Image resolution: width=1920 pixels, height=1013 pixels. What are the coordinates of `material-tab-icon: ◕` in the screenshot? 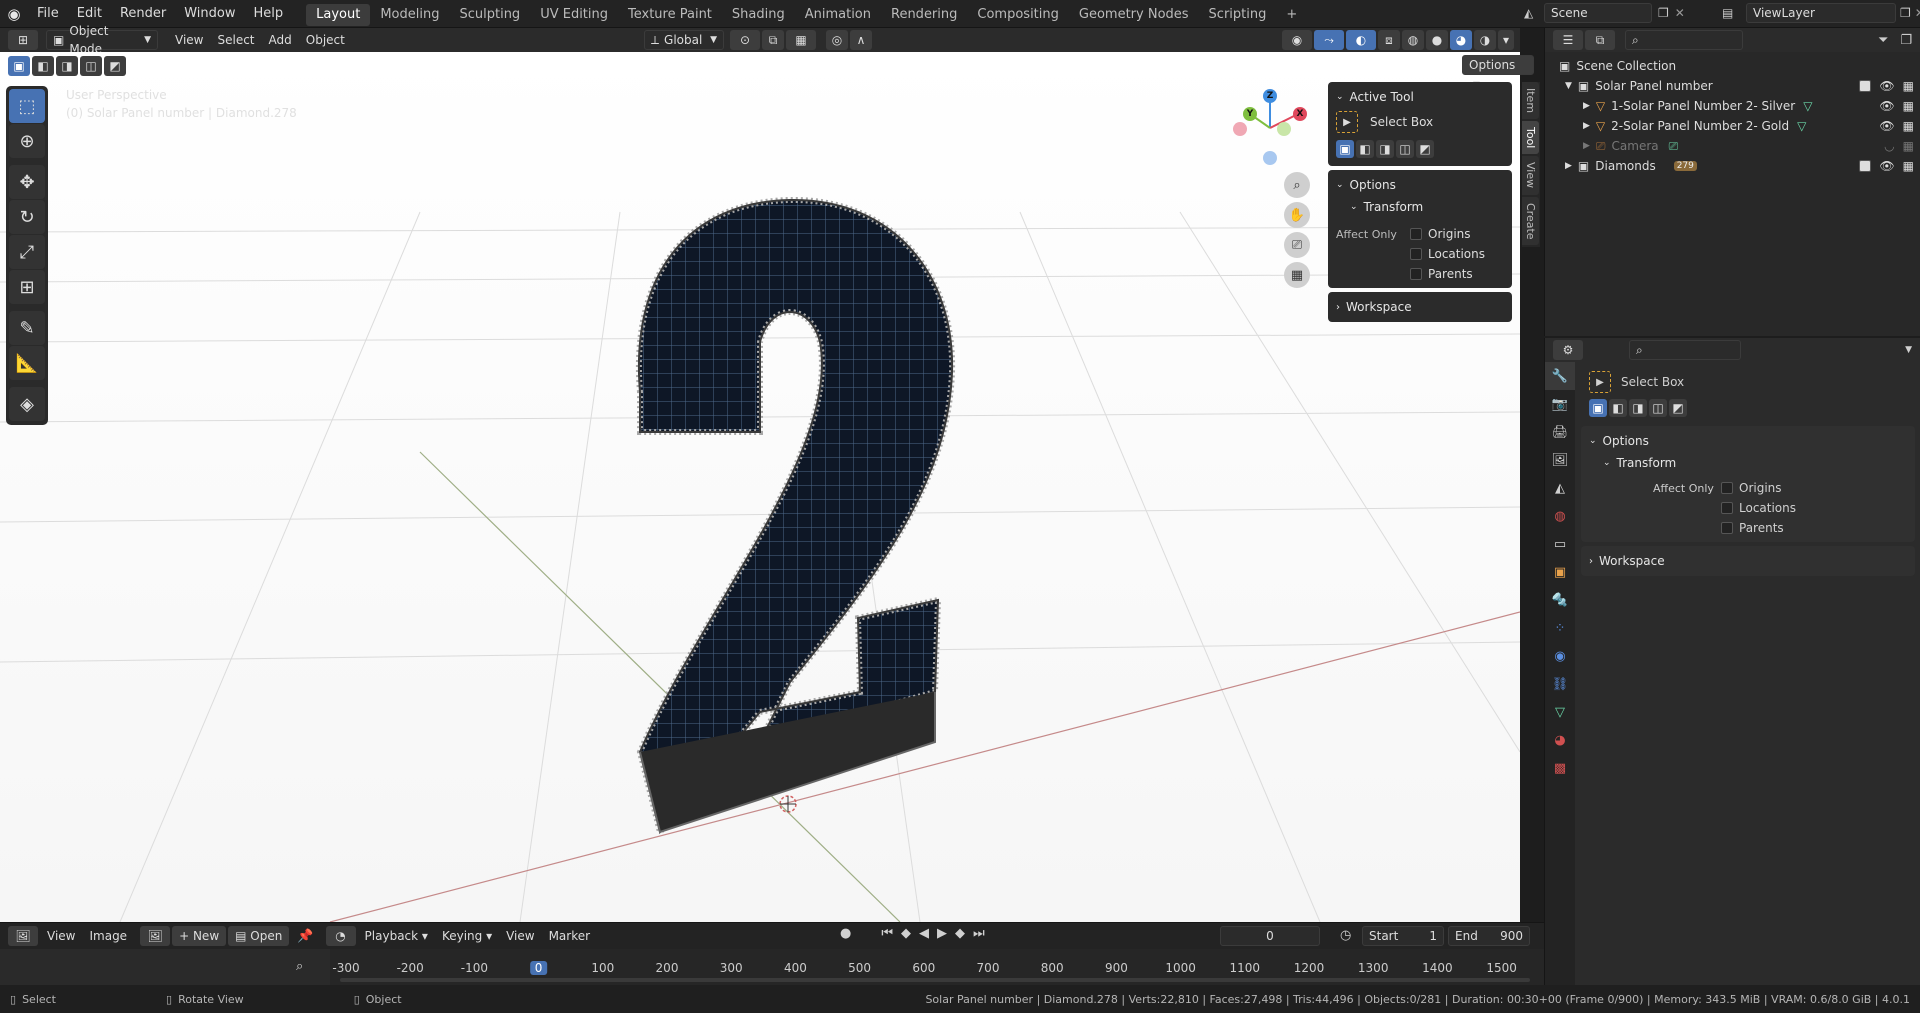 It's located at (1560, 740).